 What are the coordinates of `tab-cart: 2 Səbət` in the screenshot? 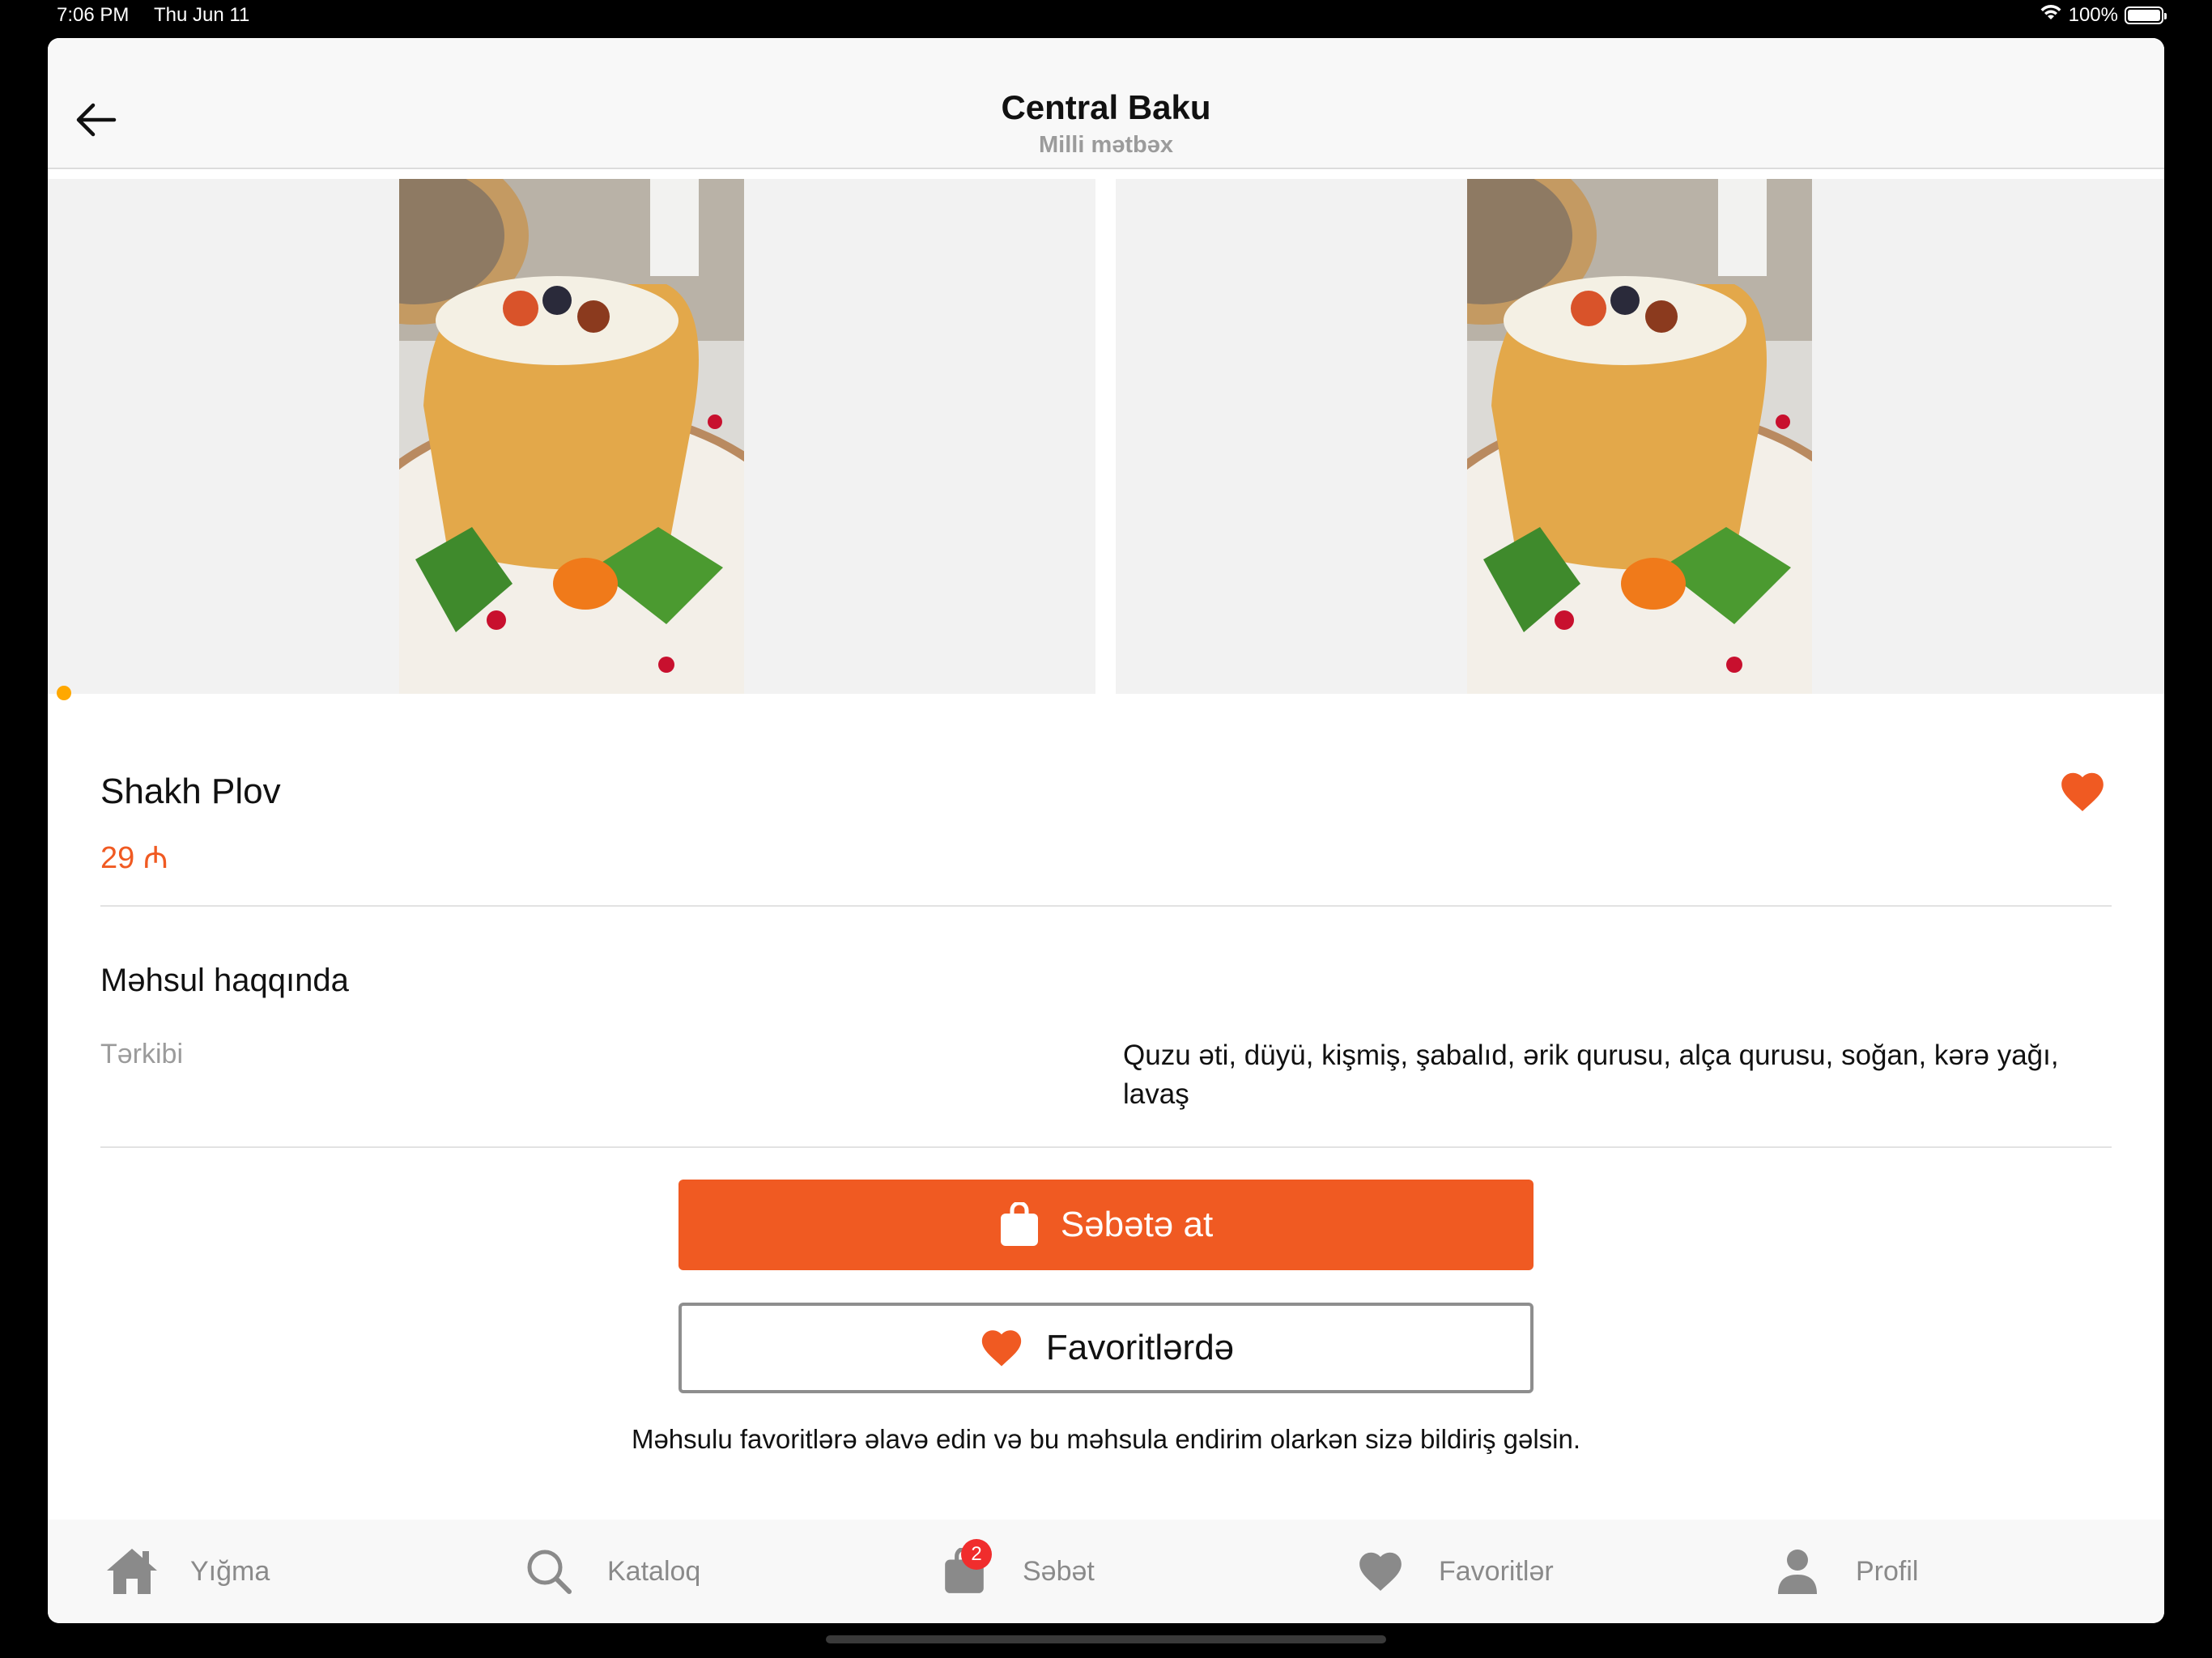 It's located at (1016, 1571).